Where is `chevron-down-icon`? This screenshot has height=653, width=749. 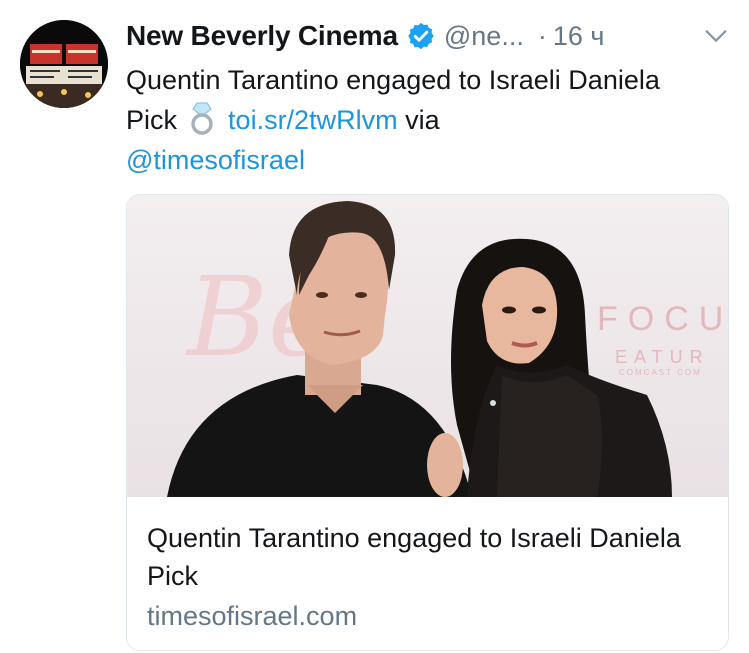 chevron-down-icon is located at coordinates (716, 36).